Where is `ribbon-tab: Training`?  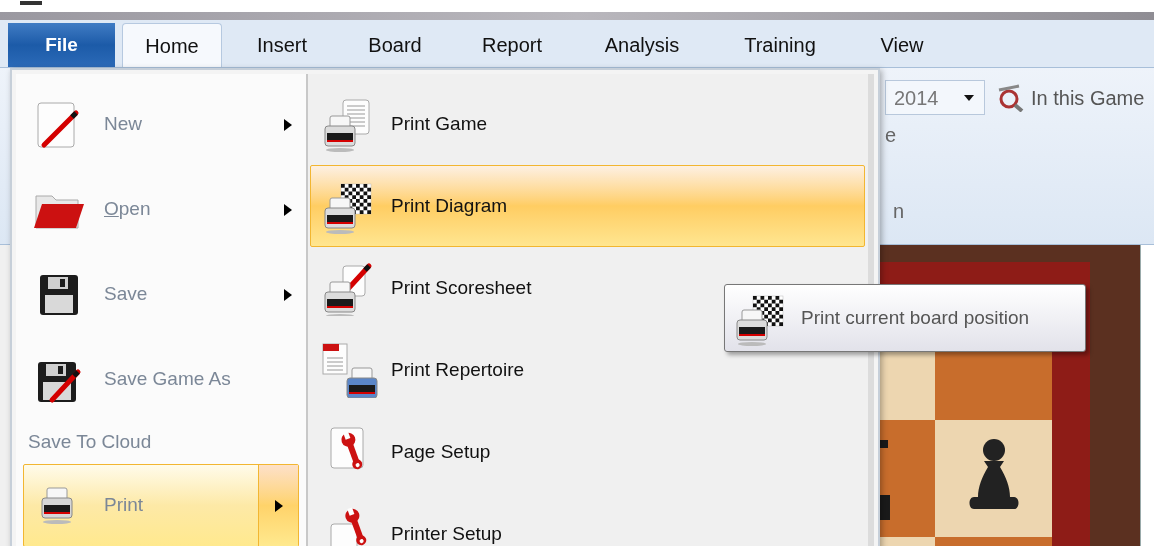
ribbon-tab: Training is located at coordinates (780, 45).